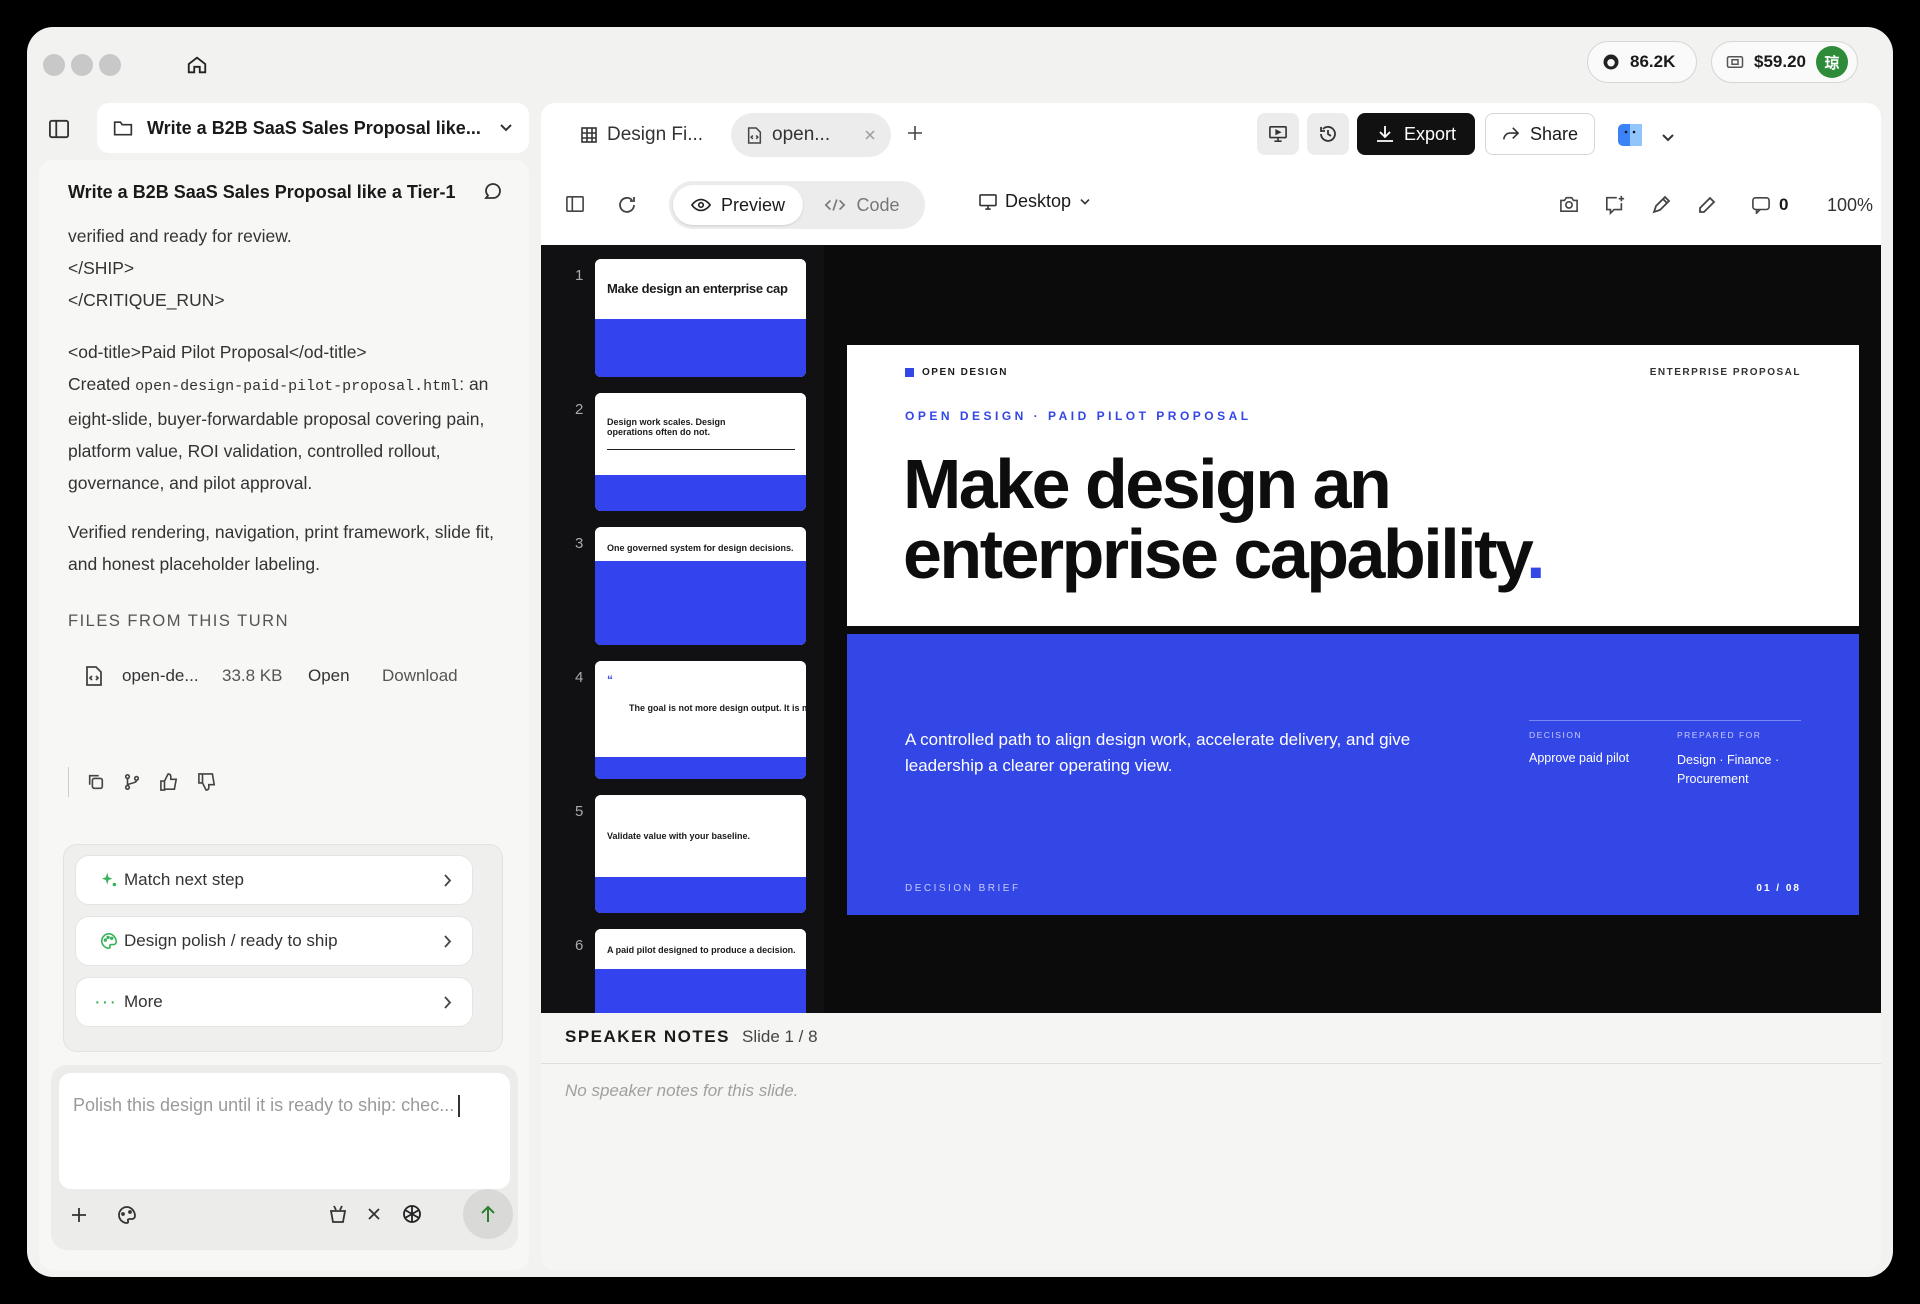 Image resolution: width=1920 pixels, height=1304 pixels. I want to click on message-actions, so click(142, 782).